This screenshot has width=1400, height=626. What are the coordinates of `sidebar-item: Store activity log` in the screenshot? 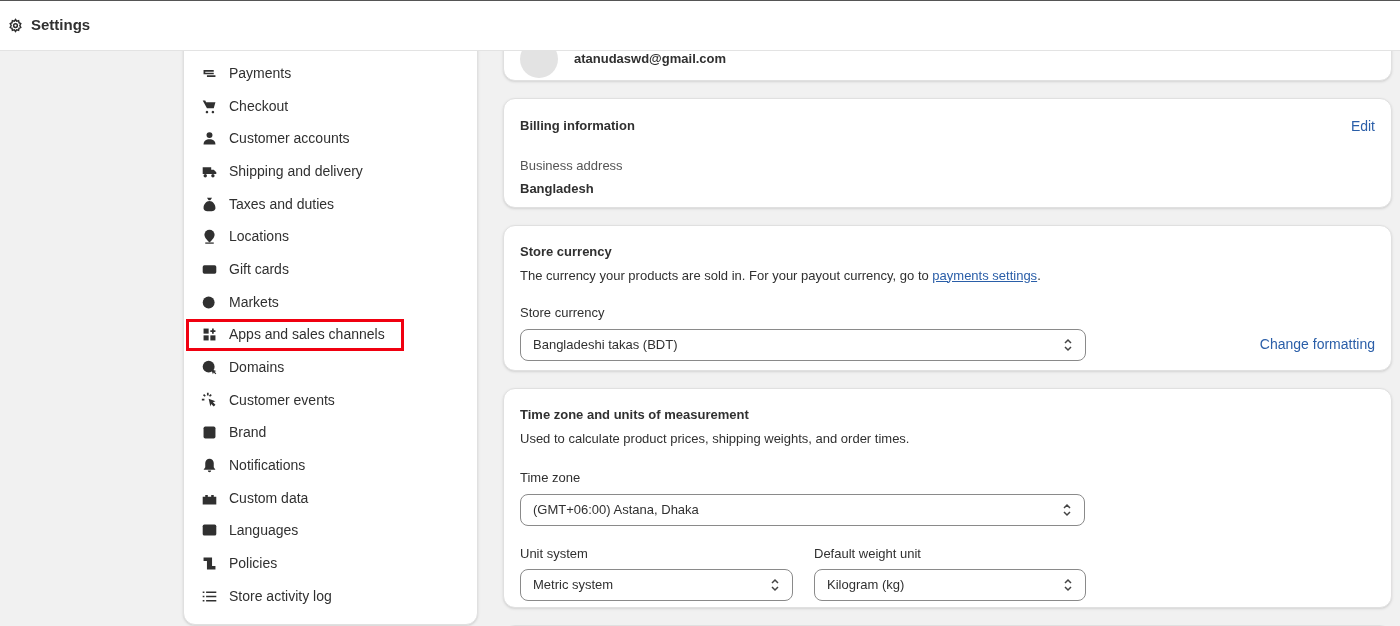 It's located at (330, 596).